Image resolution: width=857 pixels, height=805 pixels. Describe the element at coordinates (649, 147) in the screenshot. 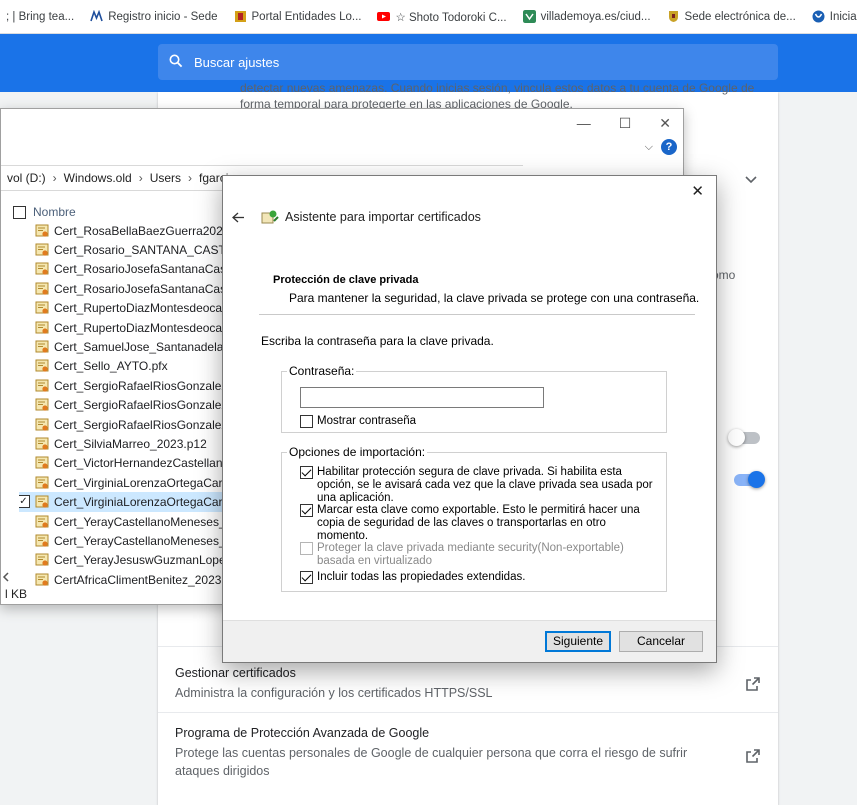

I see `chevron-down-icon: ⌵` at that location.